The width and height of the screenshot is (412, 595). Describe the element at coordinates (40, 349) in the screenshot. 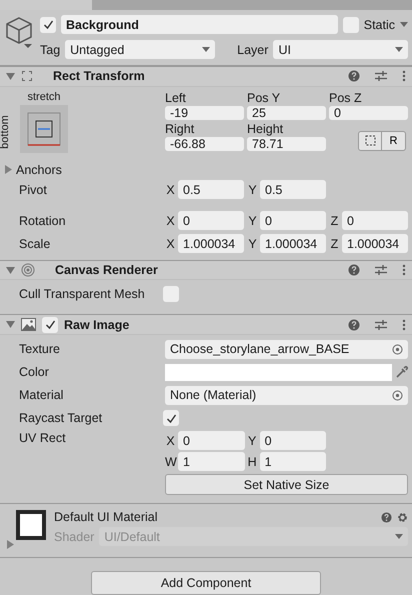

I see `property-label: Texture` at that location.